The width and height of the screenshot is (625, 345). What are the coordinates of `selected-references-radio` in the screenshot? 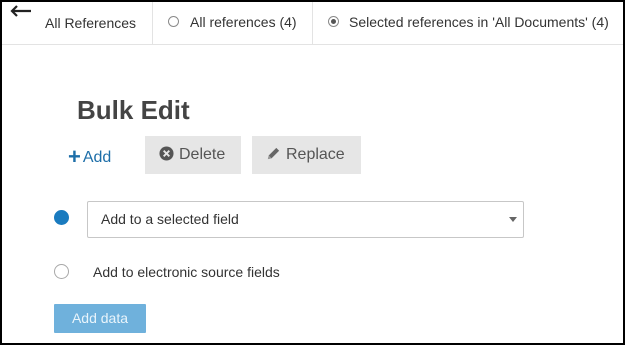 It's located at (333, 21).